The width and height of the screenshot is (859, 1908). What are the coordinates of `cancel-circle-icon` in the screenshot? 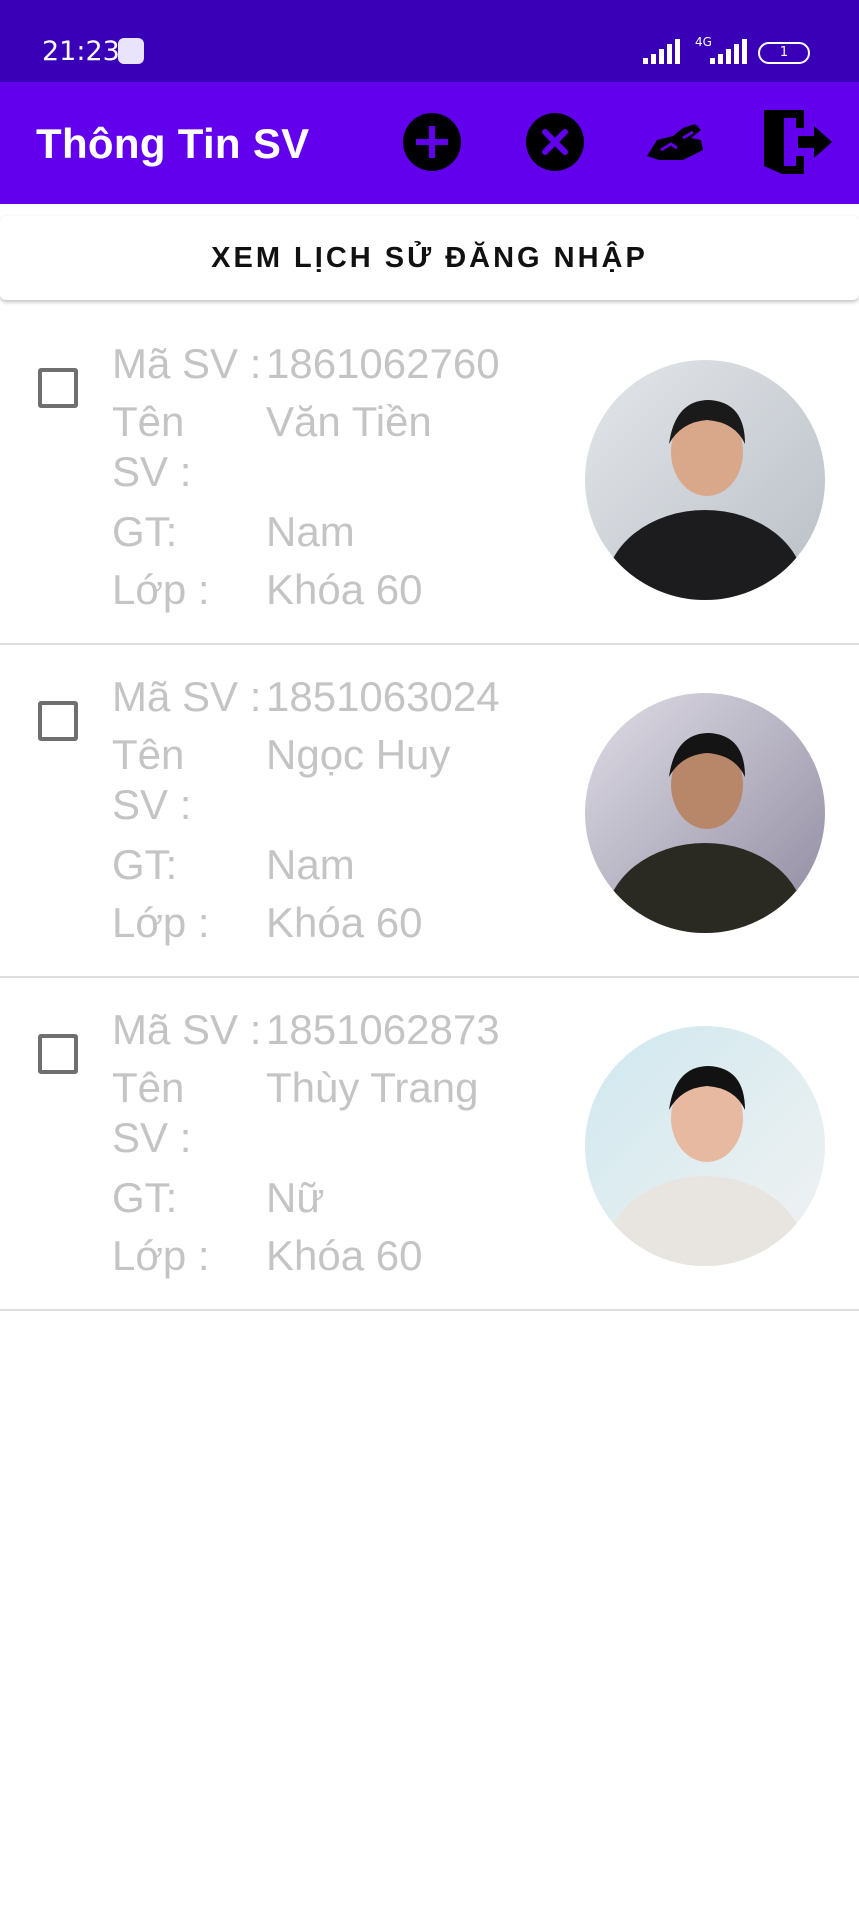 It's located at (555, 142).